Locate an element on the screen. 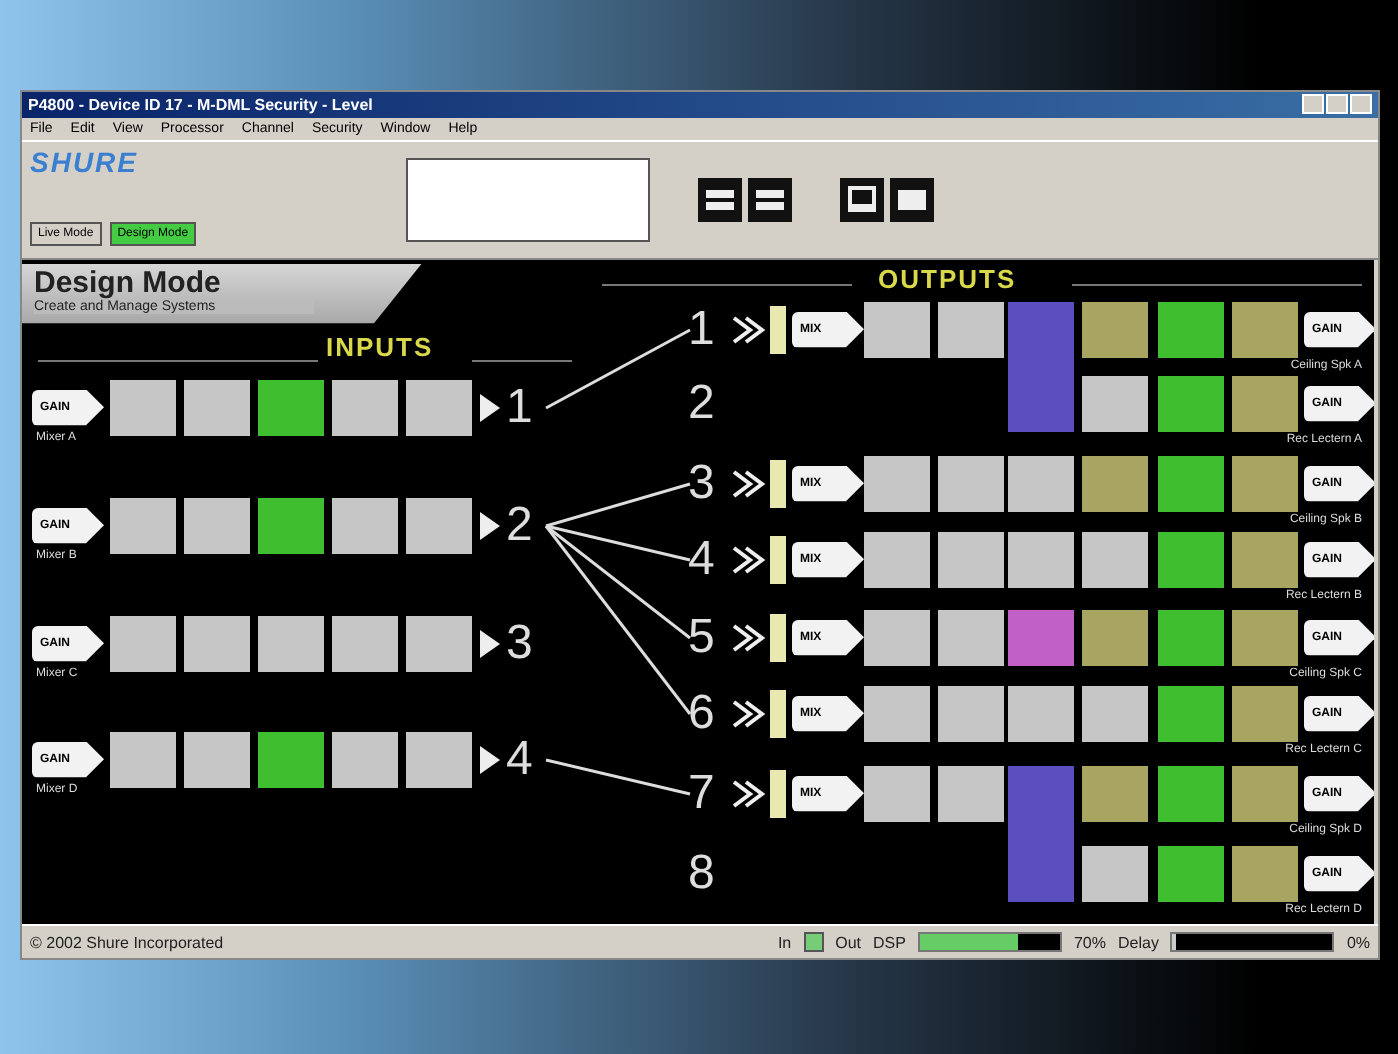 The image size is (1398, 1054). dsp-reading: 70% is located at coordinates (1089, 942).